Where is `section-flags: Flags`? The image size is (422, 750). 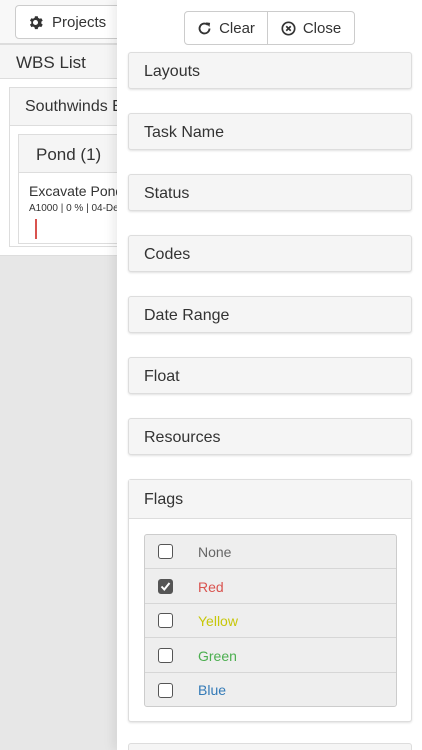 section-flags: Flags is located at coordinates (270, 499).